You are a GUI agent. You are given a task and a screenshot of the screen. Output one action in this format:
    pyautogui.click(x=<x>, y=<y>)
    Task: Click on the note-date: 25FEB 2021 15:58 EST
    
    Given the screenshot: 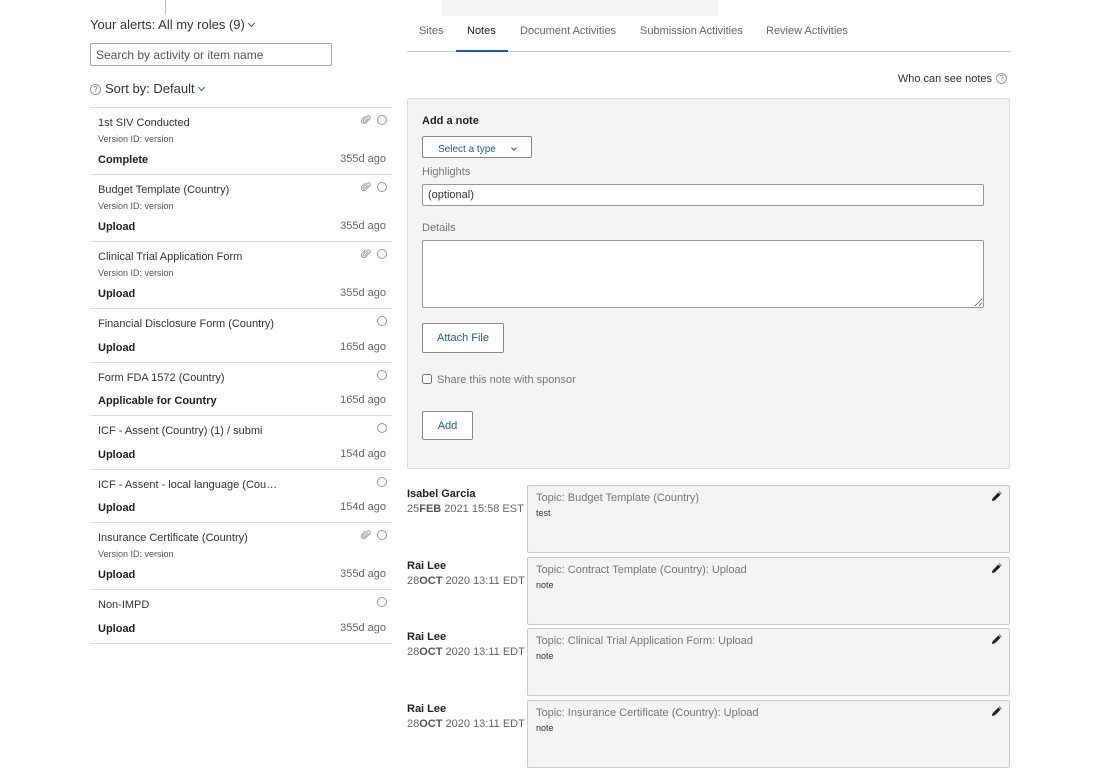 What is the action you would take?
    pyautogui.click(x=465, y=509)
    